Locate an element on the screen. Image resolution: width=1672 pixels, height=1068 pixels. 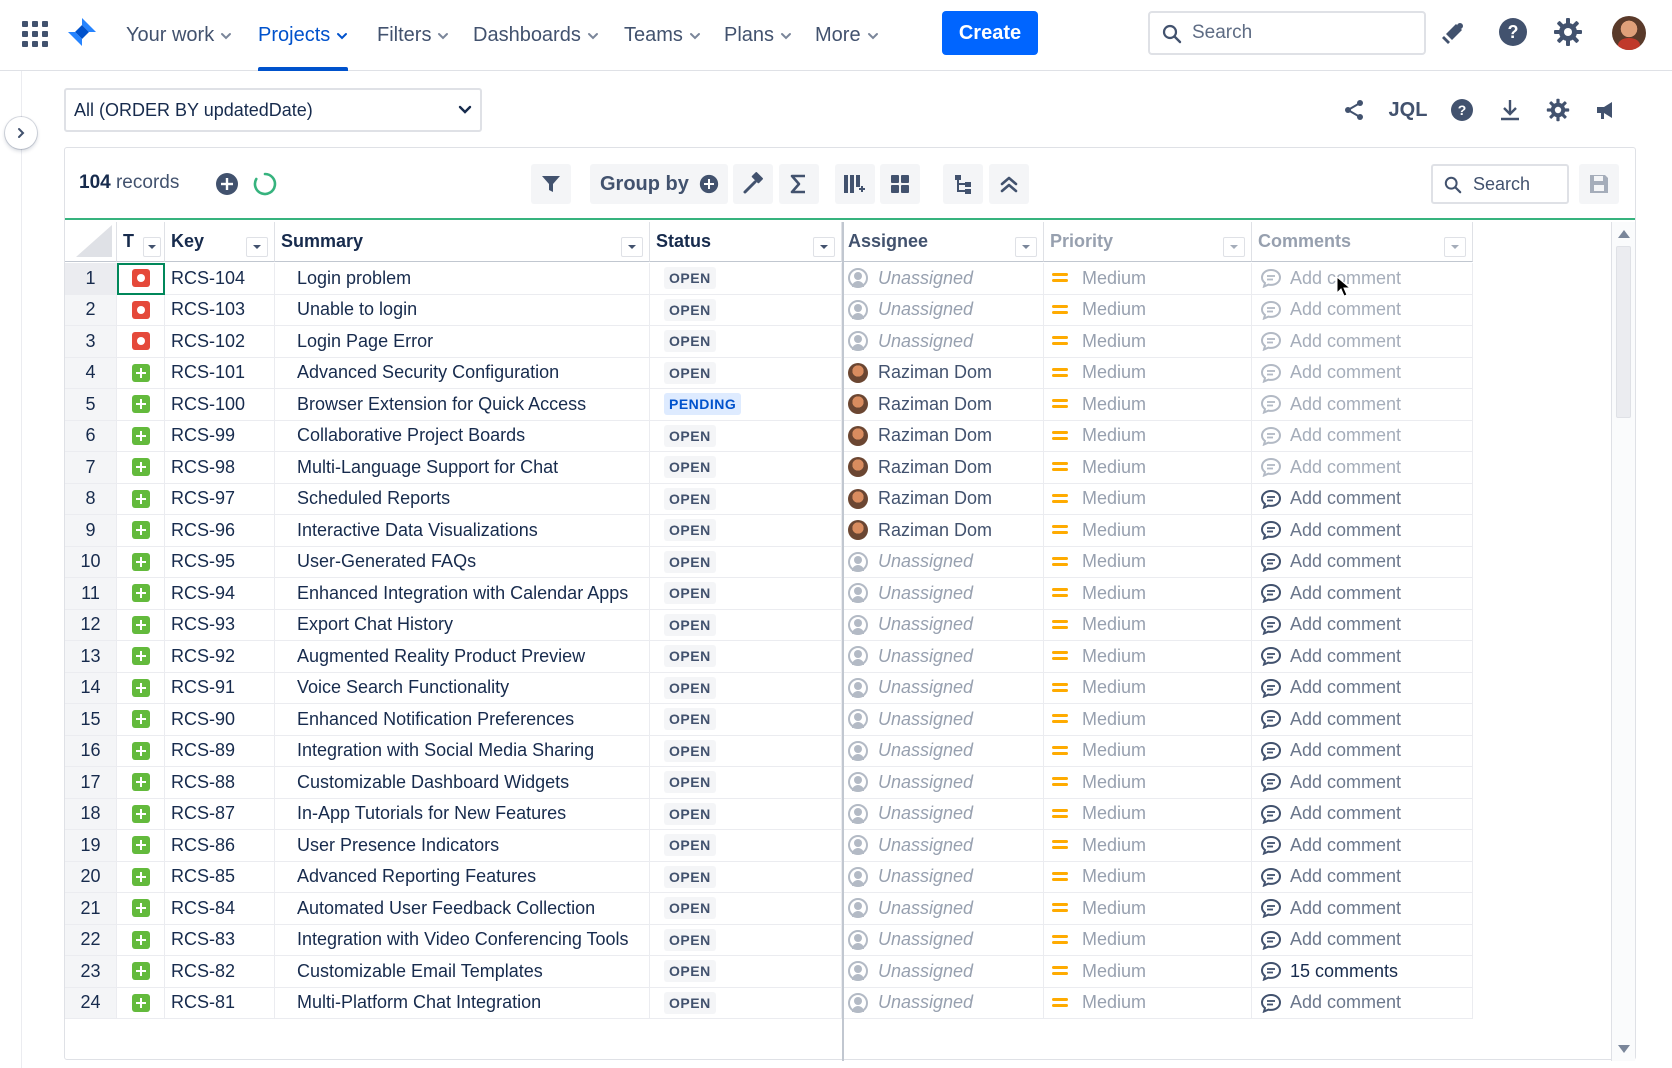
issue-key: RCS-100 is located at coordinates (220, 405).